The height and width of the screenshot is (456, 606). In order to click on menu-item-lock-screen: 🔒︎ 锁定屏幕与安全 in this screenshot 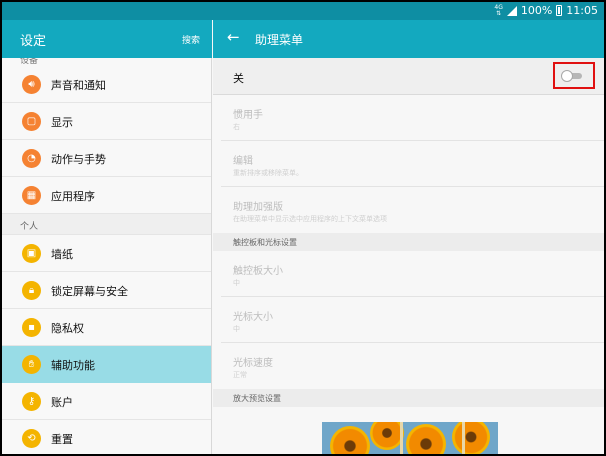, I will do `click(106, 290)`.